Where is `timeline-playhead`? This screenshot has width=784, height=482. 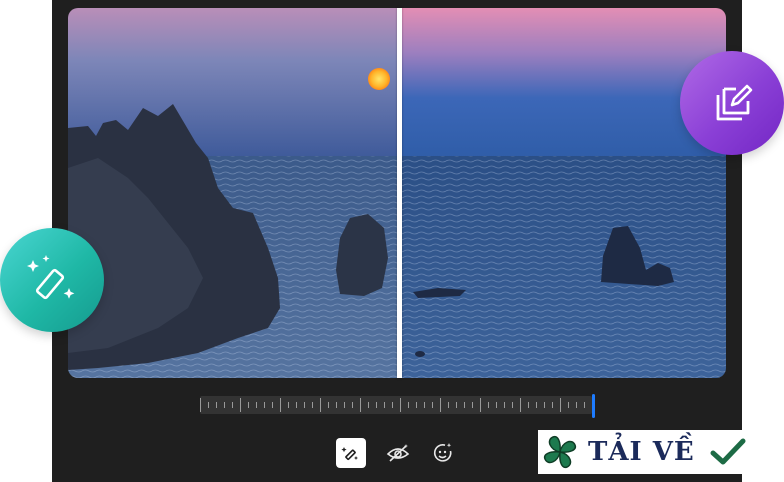 timeline-playhead is located at coordinates (593, 406).